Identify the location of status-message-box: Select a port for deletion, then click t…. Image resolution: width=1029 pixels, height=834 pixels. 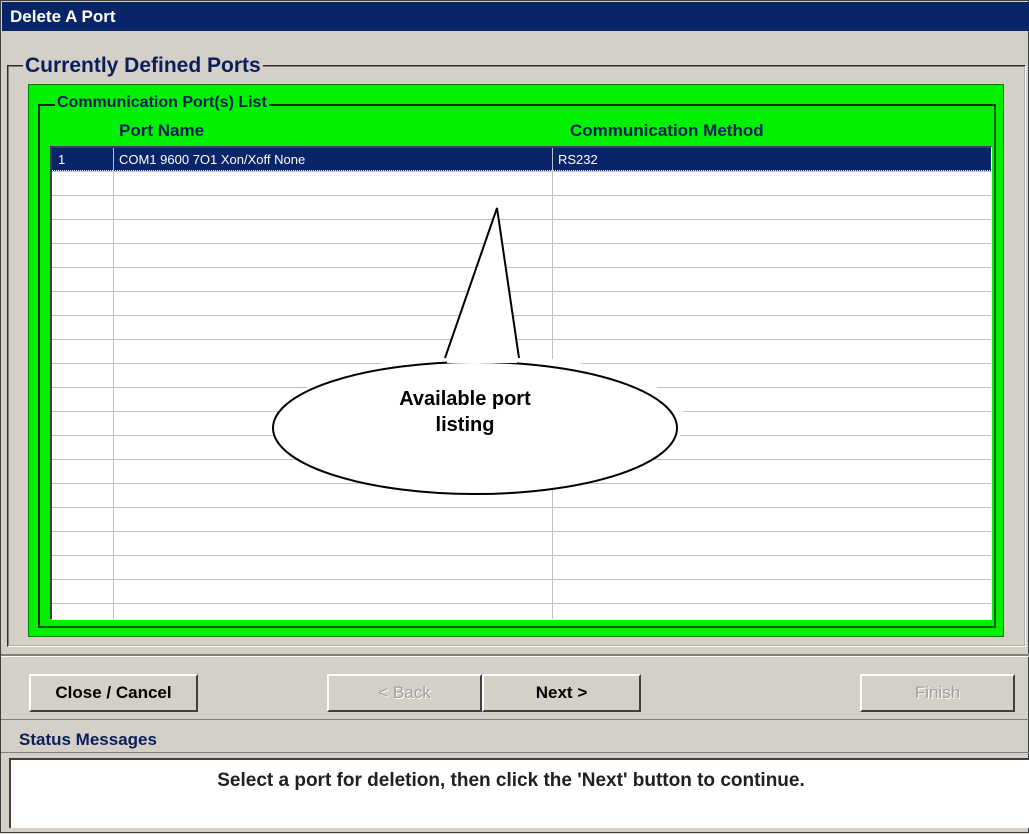
(519, 793).